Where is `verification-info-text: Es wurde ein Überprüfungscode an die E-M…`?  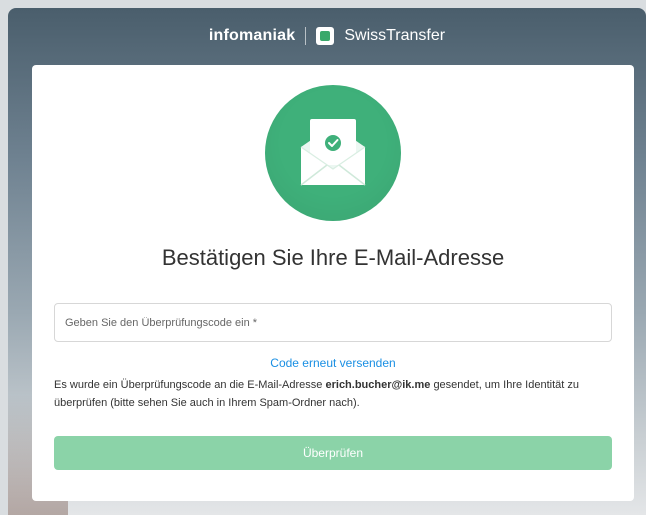
verification-info-text: Es wurde ein Überprüfungscode an die E-M… is located at coordinates (334, 394).